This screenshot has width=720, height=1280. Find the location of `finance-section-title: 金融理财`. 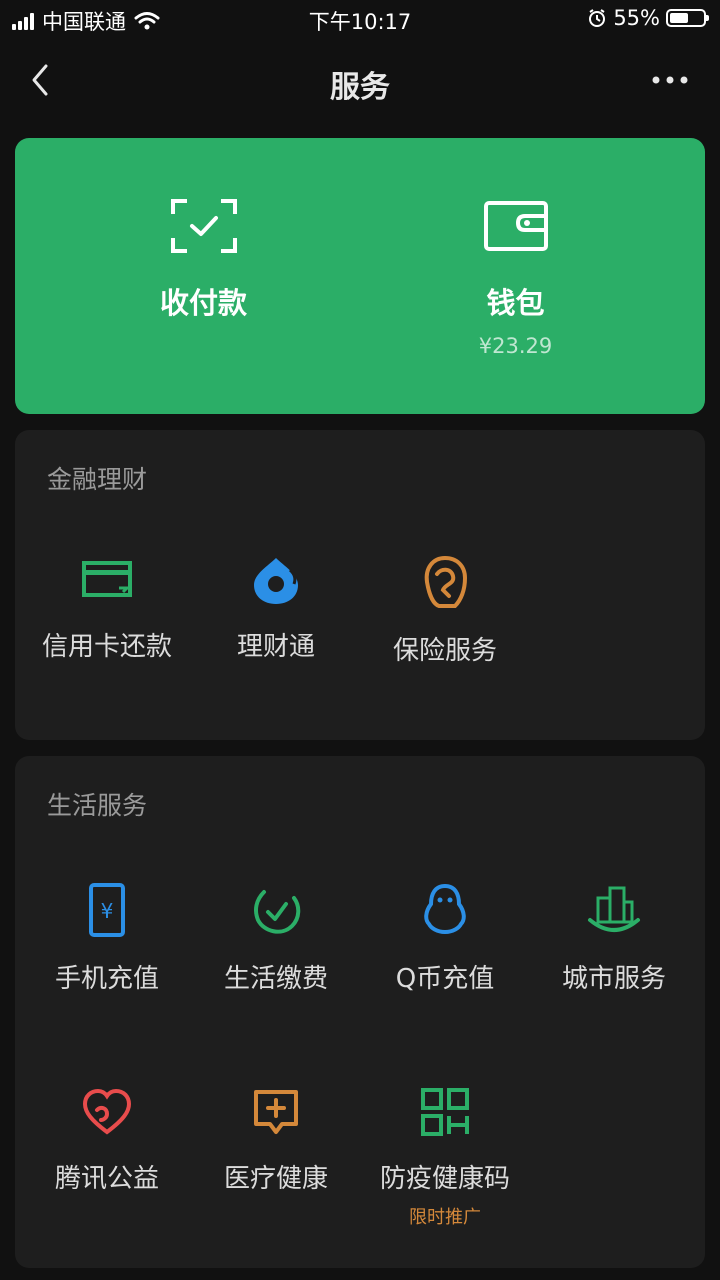

finance-section-title: 金融理财 is located at coordinates (97, 479).